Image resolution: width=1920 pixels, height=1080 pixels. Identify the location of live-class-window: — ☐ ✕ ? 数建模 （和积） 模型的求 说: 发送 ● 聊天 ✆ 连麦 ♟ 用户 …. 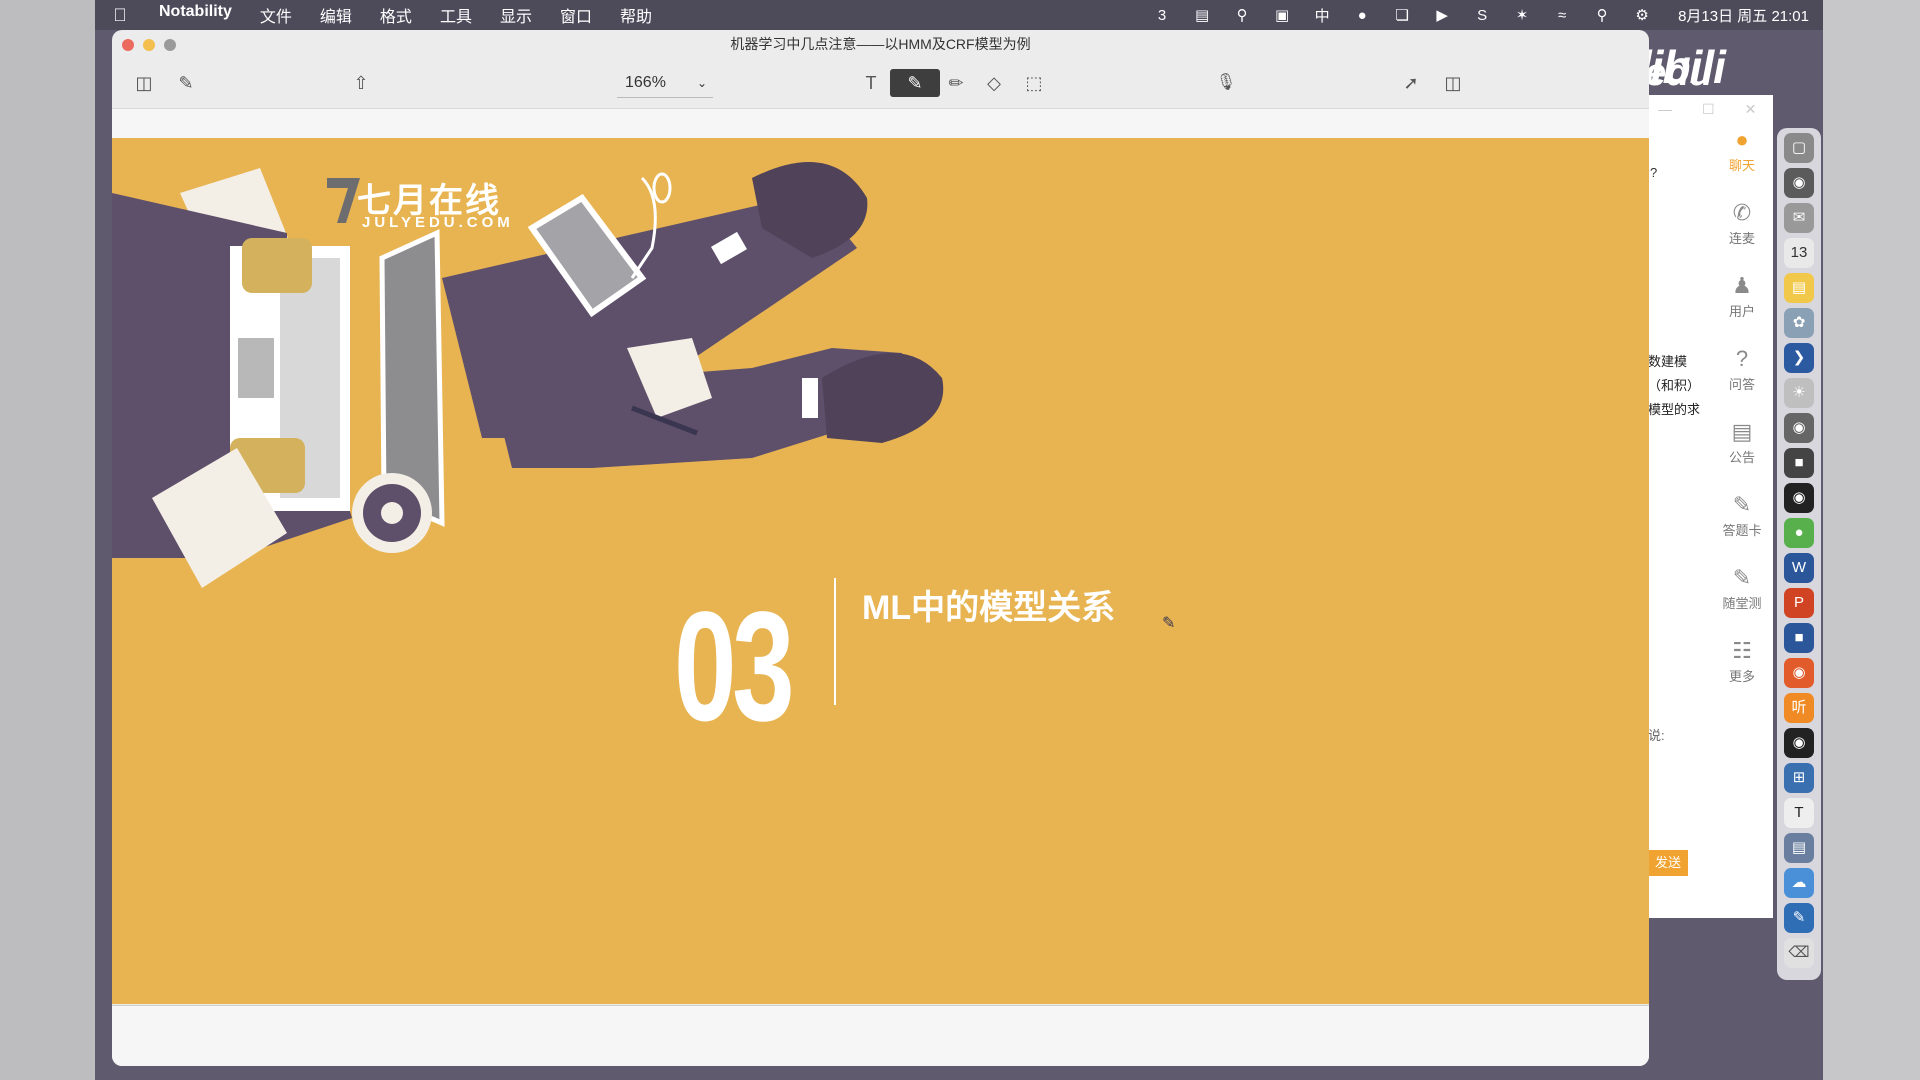
(1710, 506).